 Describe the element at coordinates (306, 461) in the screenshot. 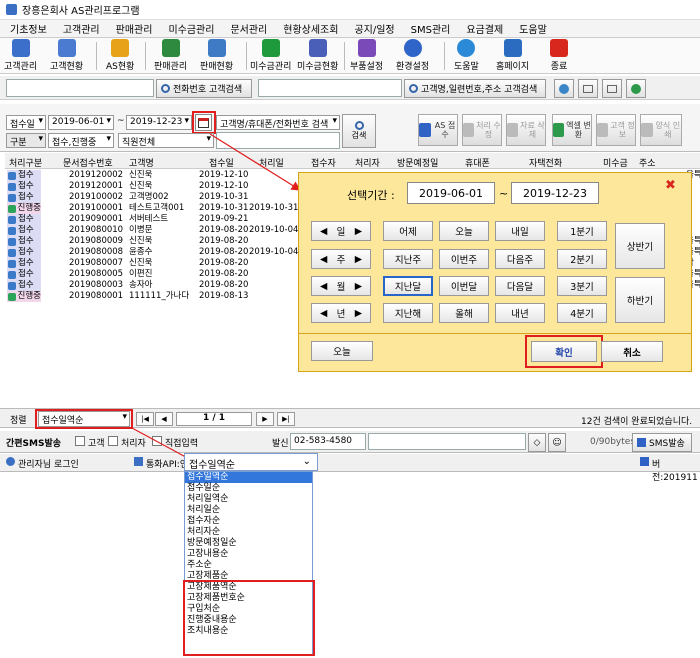

I see `chevron-down-icon: ⌄` at that location.